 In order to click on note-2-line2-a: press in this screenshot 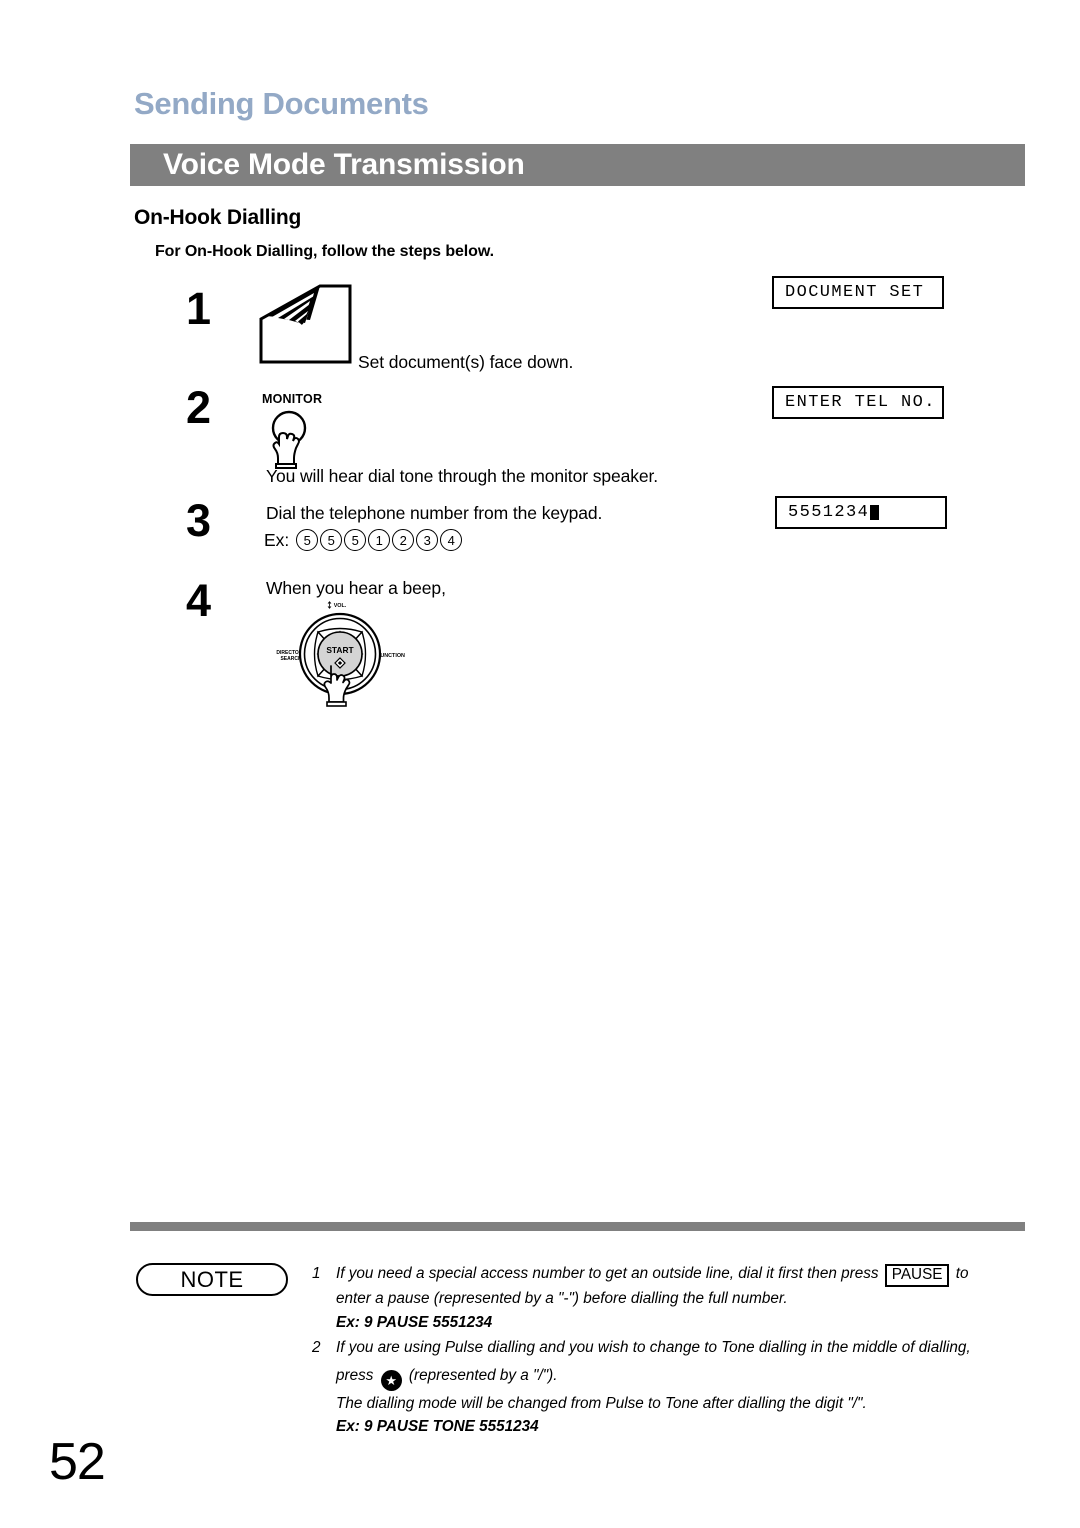, I will do `click(355, 1375)`.